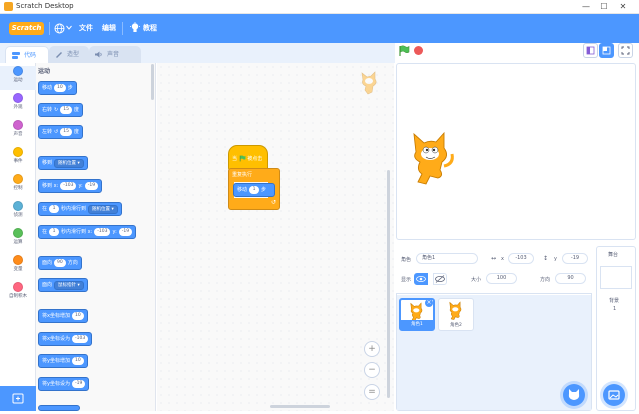  Describe the element at coordinates (18, 186) in the screenshot. I see `category-control: 控制` at that location.